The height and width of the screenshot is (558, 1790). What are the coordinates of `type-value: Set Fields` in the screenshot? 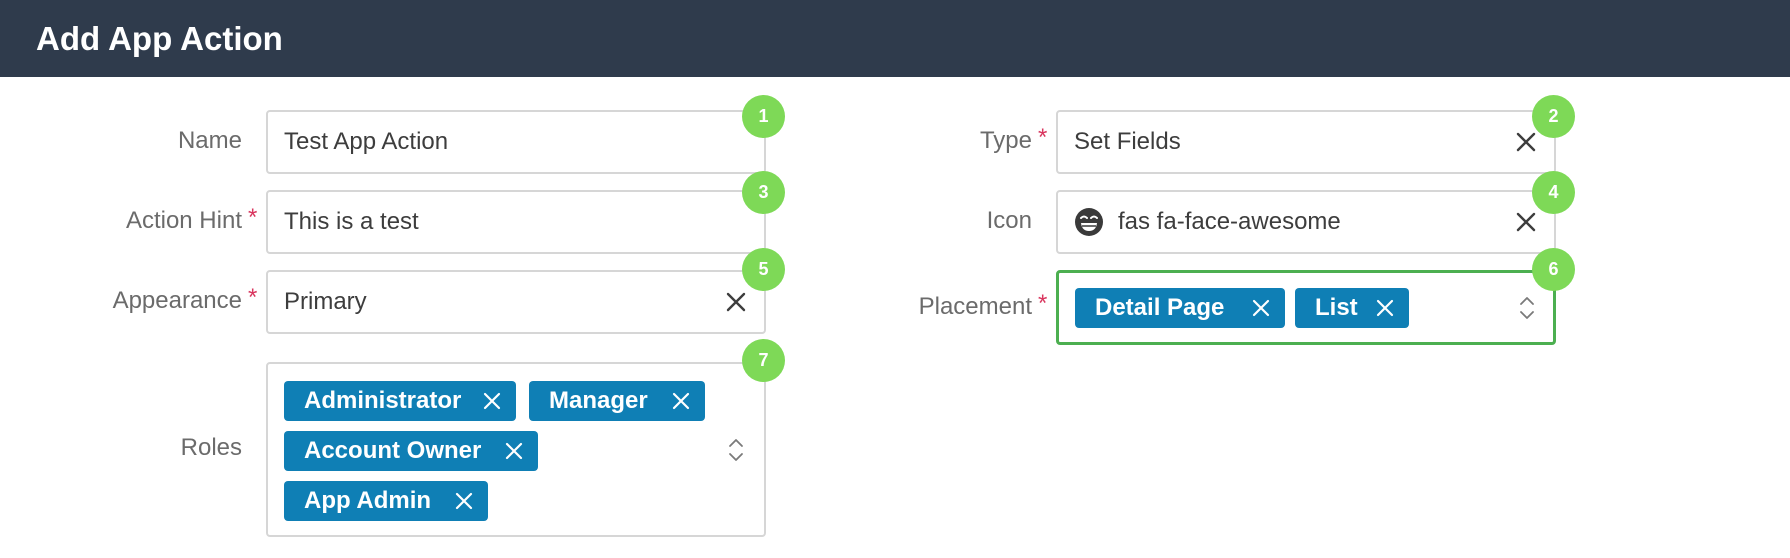 It's located at (1127, 141).